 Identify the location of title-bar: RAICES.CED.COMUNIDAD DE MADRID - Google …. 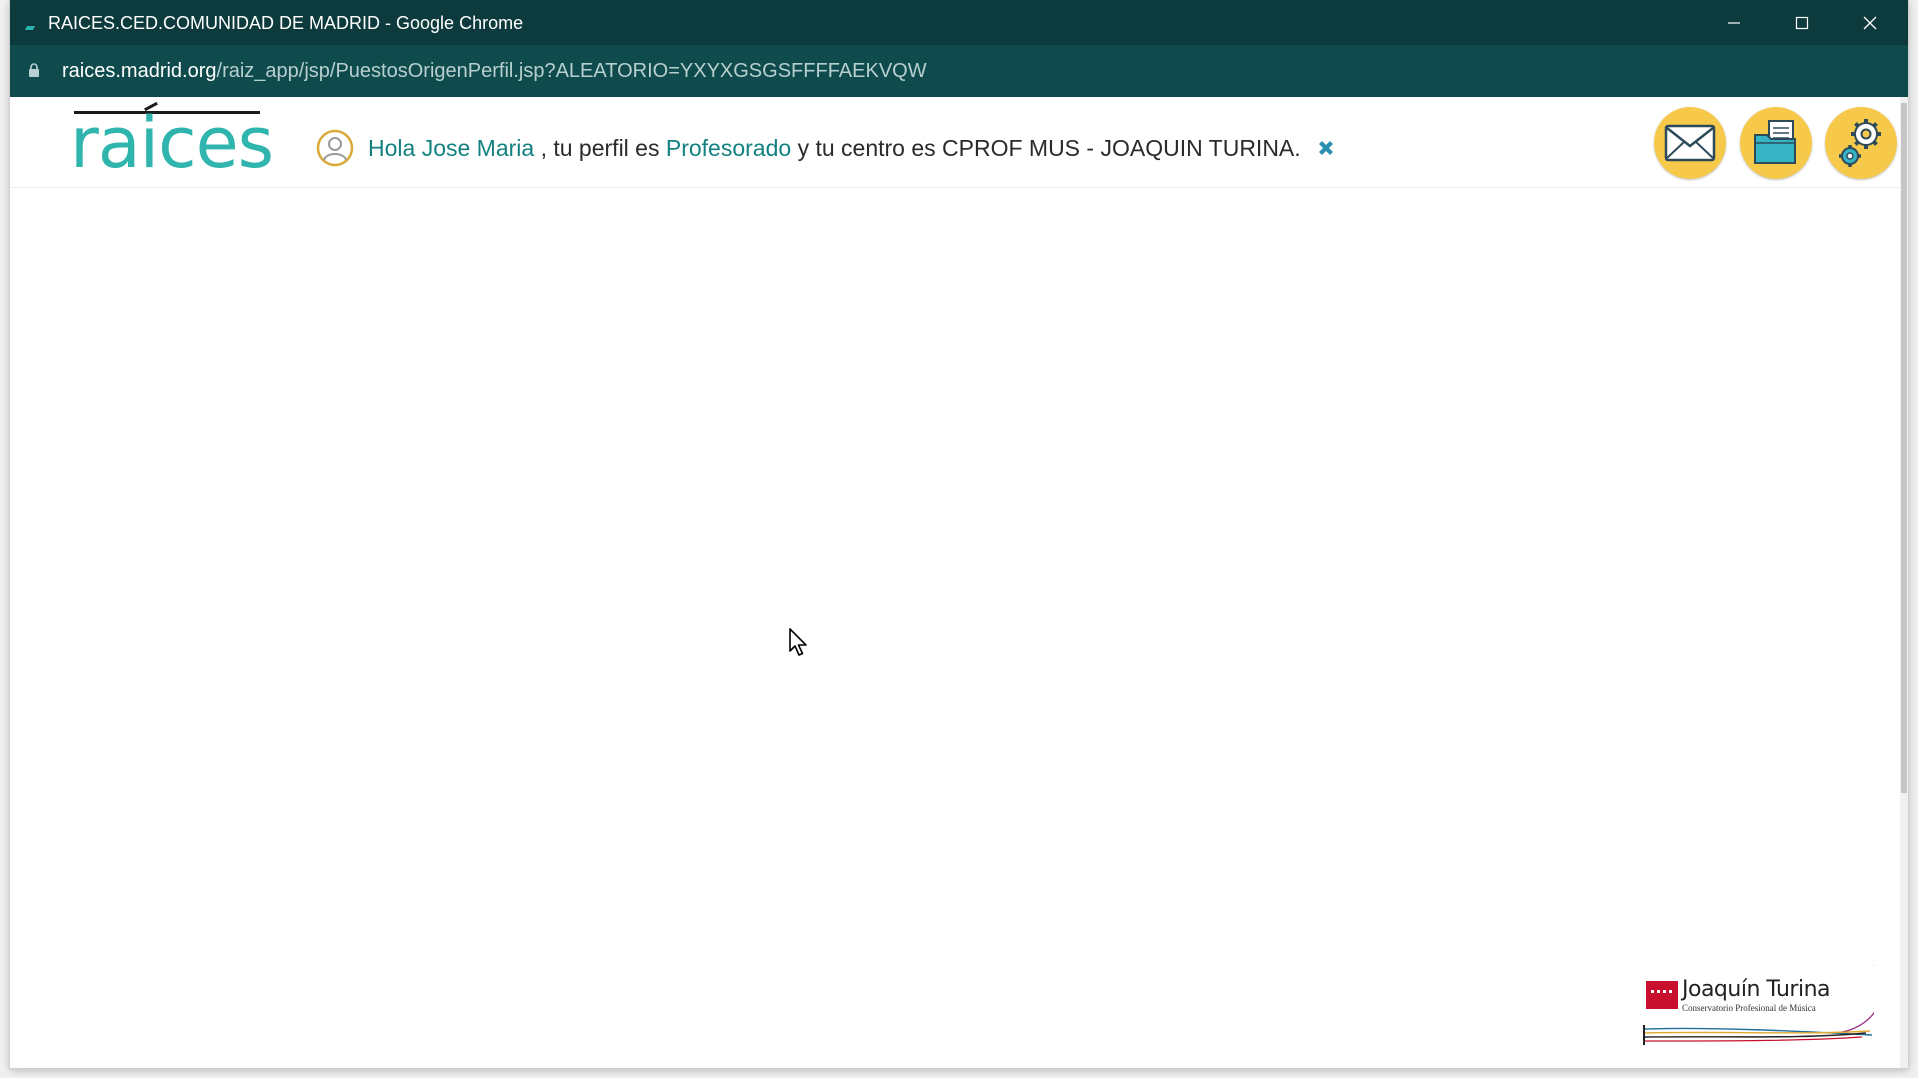
(959, 22).